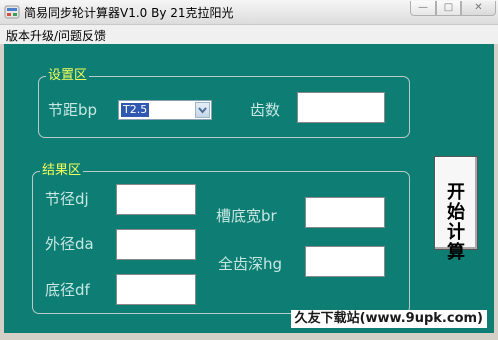 This screenshot has height=340, width=498. I want to click on groove-width-output, so click(345, 212).